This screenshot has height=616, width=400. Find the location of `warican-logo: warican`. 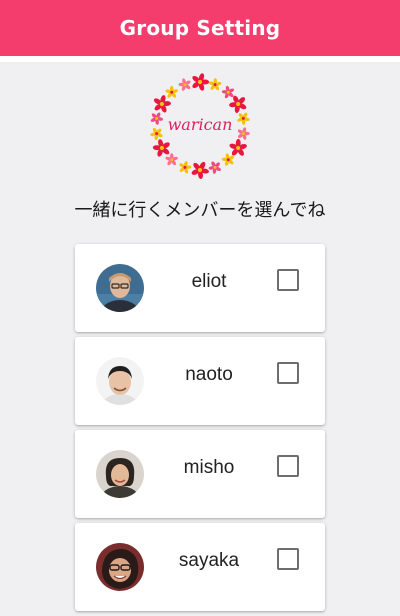

warican-logo: warican is located at coordinates (200, 126).